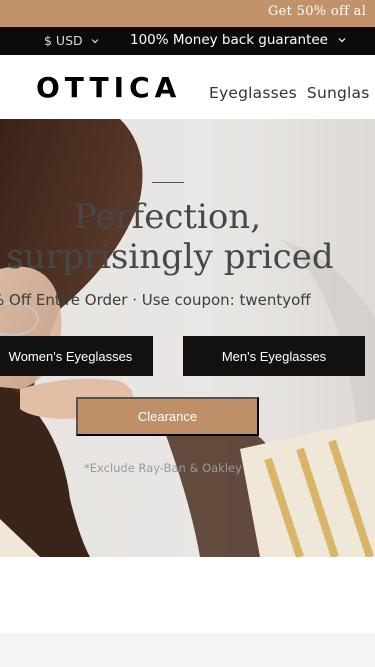 This screenshot has height=667, width=375. What do you see at coordinates (187, 650) in the screenshot?
I see `next-section-strip` at bounding box center [187, 650].